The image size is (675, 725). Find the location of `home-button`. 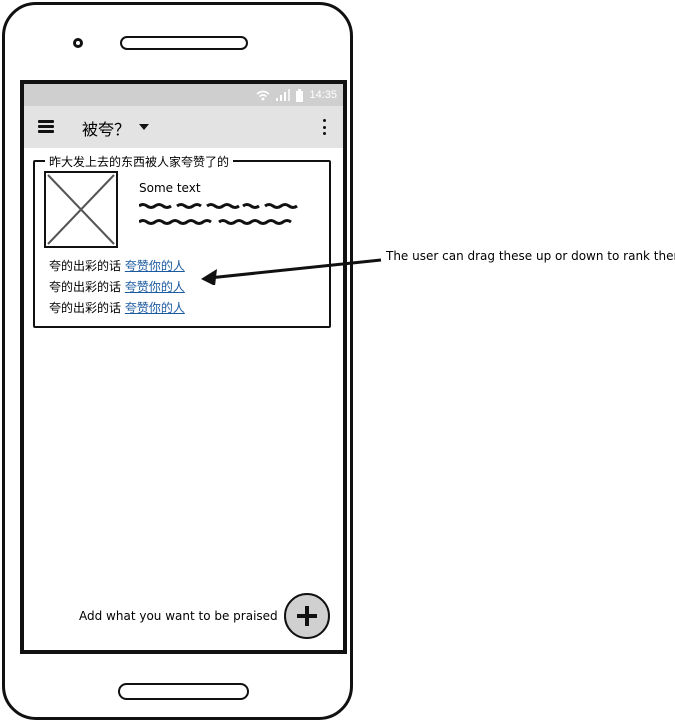

home-button is located at coordinates (183, 691).